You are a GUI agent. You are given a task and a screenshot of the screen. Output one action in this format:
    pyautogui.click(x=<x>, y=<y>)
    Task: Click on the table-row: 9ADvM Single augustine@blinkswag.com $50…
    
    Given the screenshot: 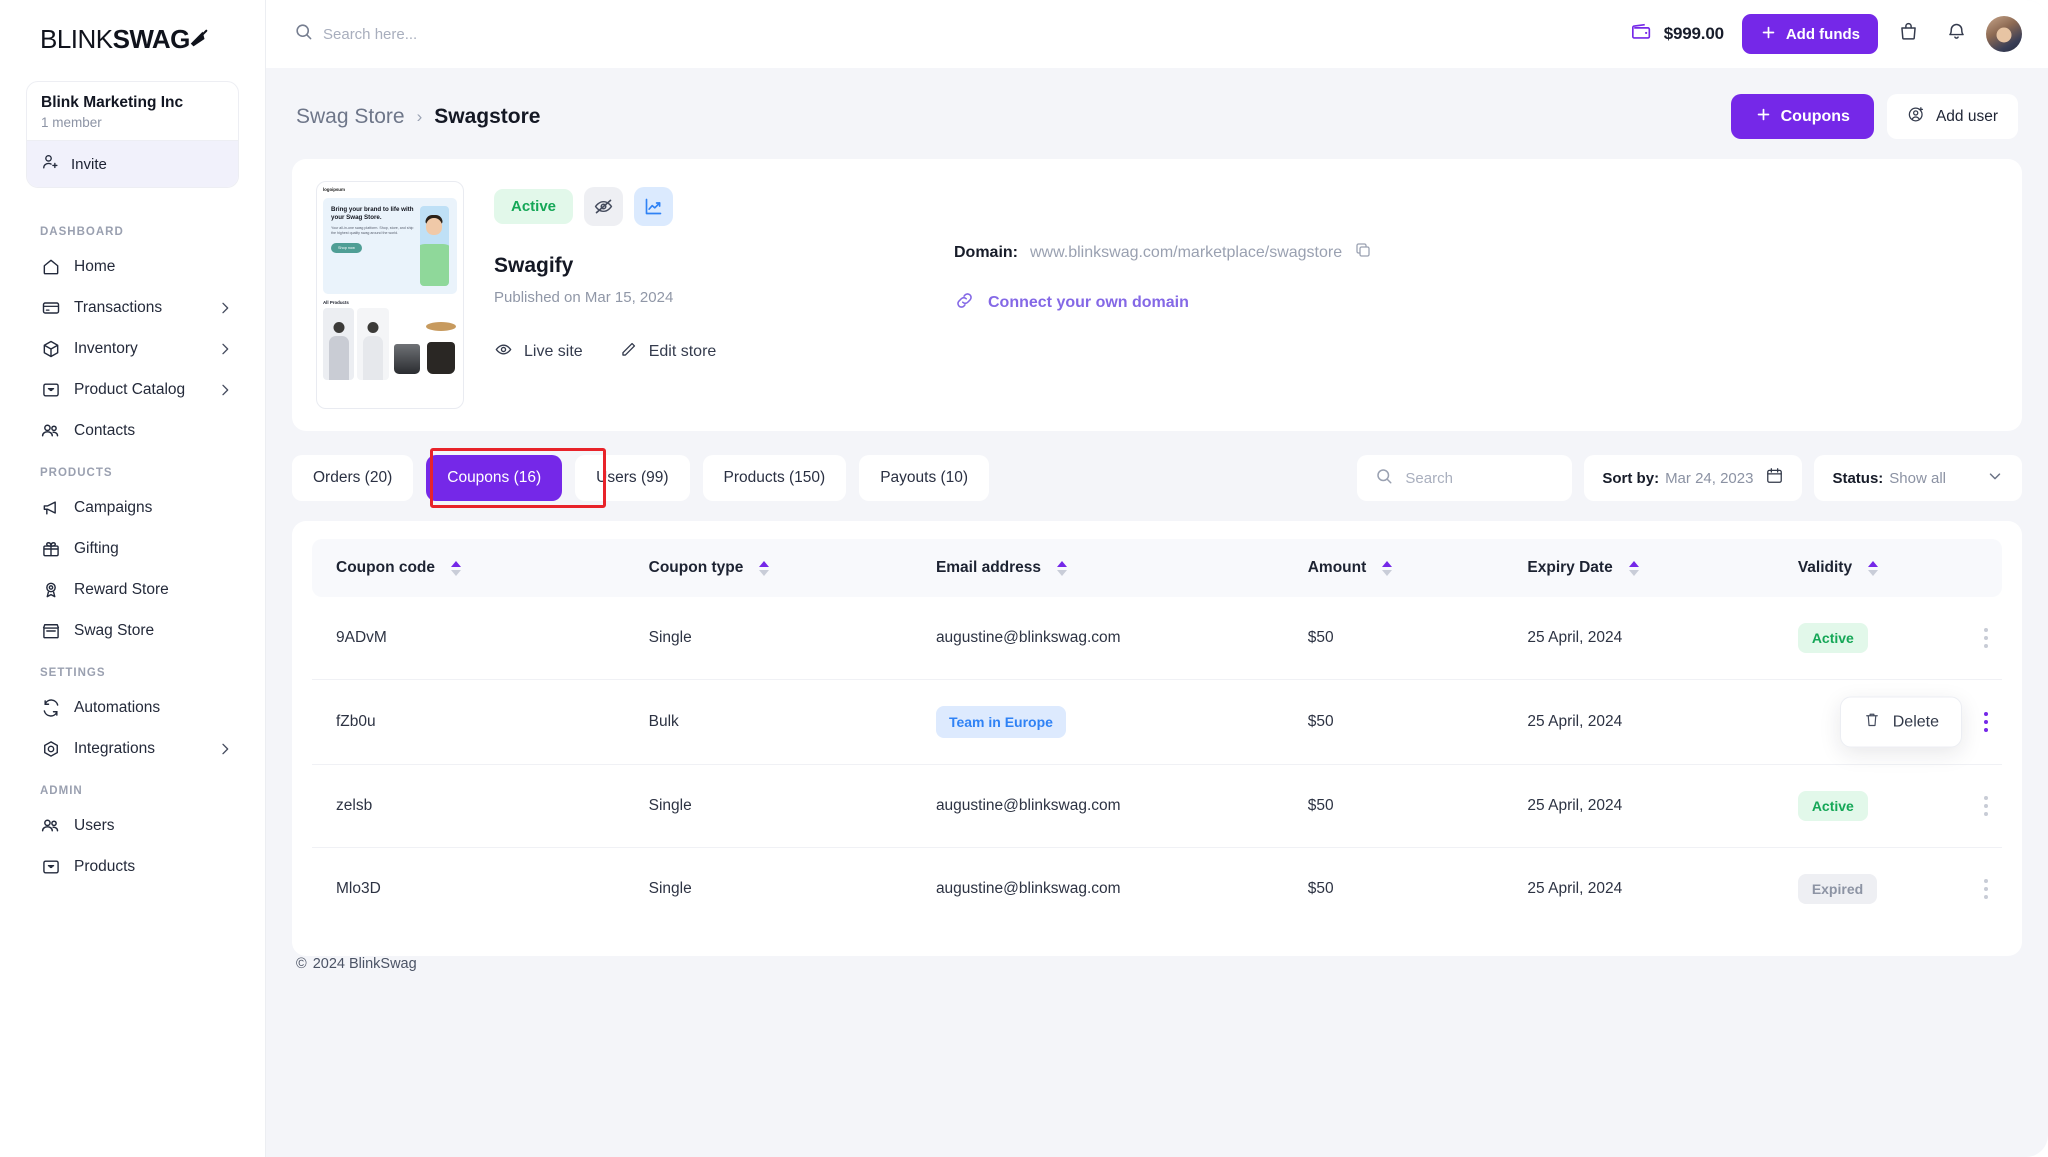 What is the action you would take?
    pyautogui.click(x=1157, y=638)
    